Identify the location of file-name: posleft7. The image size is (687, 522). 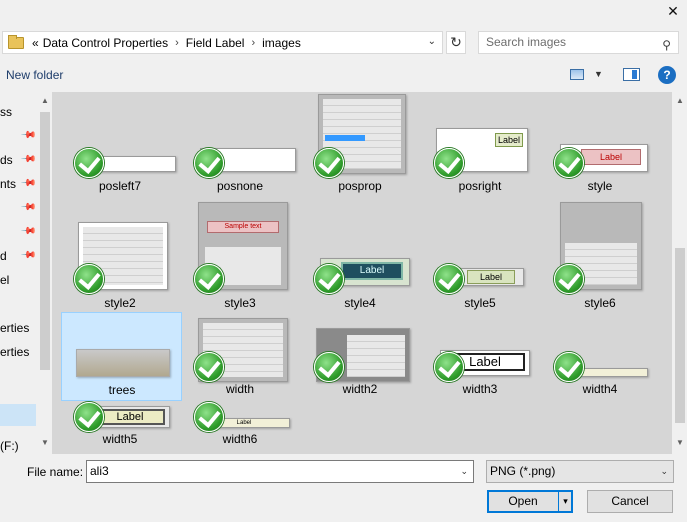
(120, 186).